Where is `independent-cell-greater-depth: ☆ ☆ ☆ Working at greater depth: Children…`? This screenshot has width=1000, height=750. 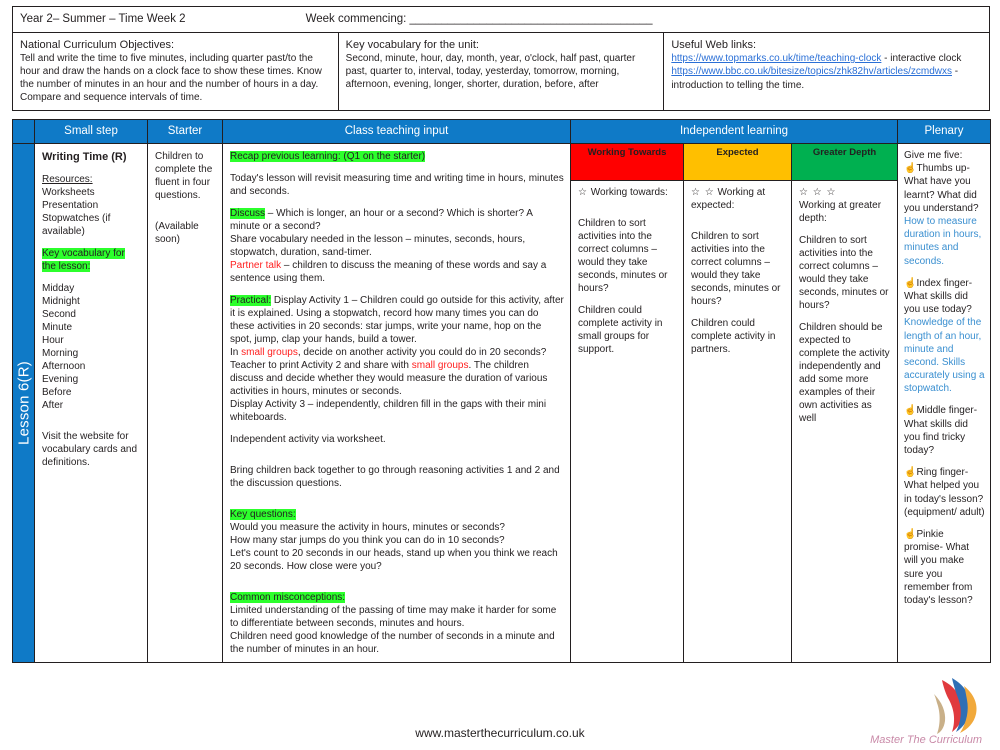 independent-cell-greater-depth: ☆ ☆ ☆ Working at greater depth: Children… is located at coordinates (844, 421).